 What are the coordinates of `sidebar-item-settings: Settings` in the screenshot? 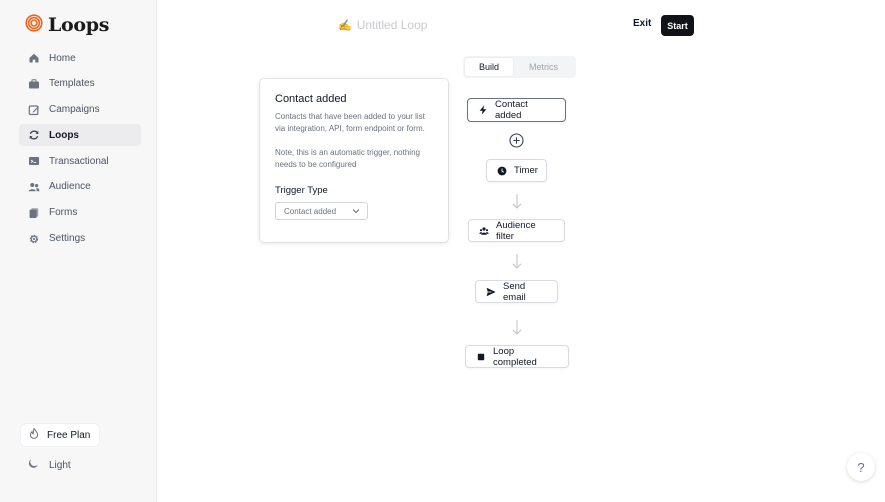 It's located at (80, 239).